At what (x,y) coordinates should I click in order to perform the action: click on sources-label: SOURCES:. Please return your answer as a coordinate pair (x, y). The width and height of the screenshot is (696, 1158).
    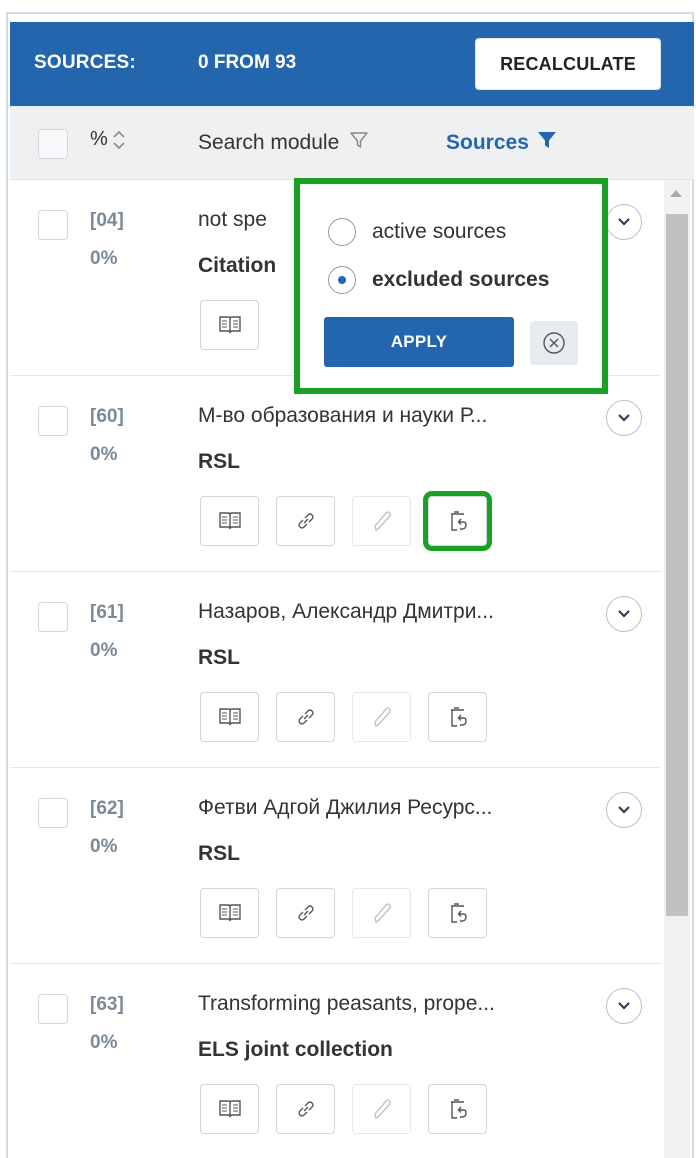
    Looking at the image, I should click on (85, 62).